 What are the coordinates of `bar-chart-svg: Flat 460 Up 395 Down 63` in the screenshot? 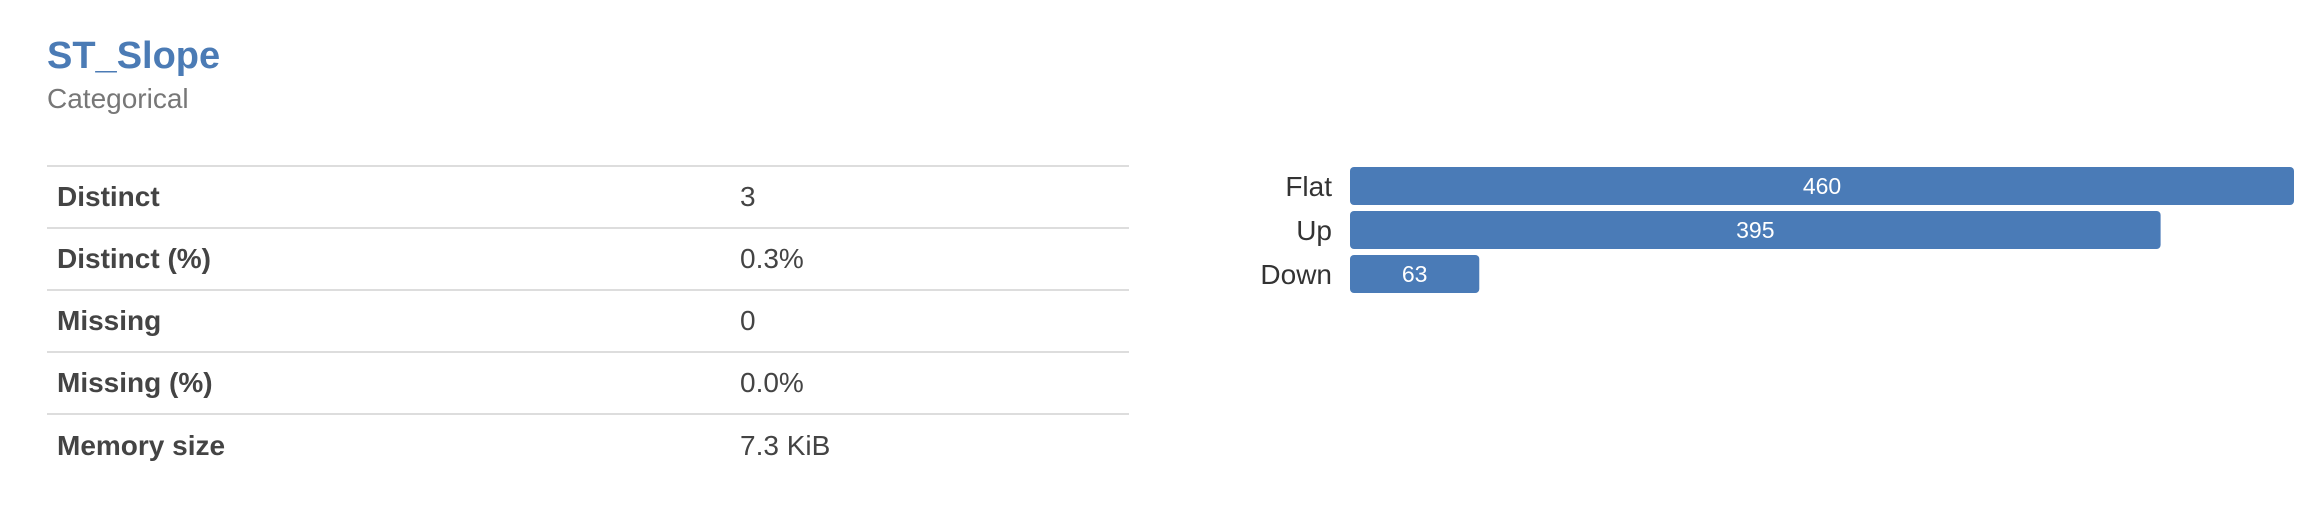 It's located at (1777, 230).